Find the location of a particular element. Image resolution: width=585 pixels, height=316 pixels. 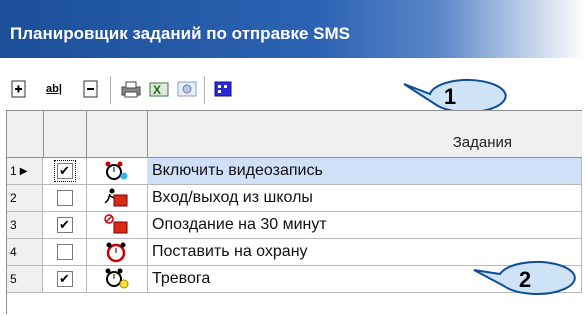

excel-export-icon: X is located at coordinates (159, 89).